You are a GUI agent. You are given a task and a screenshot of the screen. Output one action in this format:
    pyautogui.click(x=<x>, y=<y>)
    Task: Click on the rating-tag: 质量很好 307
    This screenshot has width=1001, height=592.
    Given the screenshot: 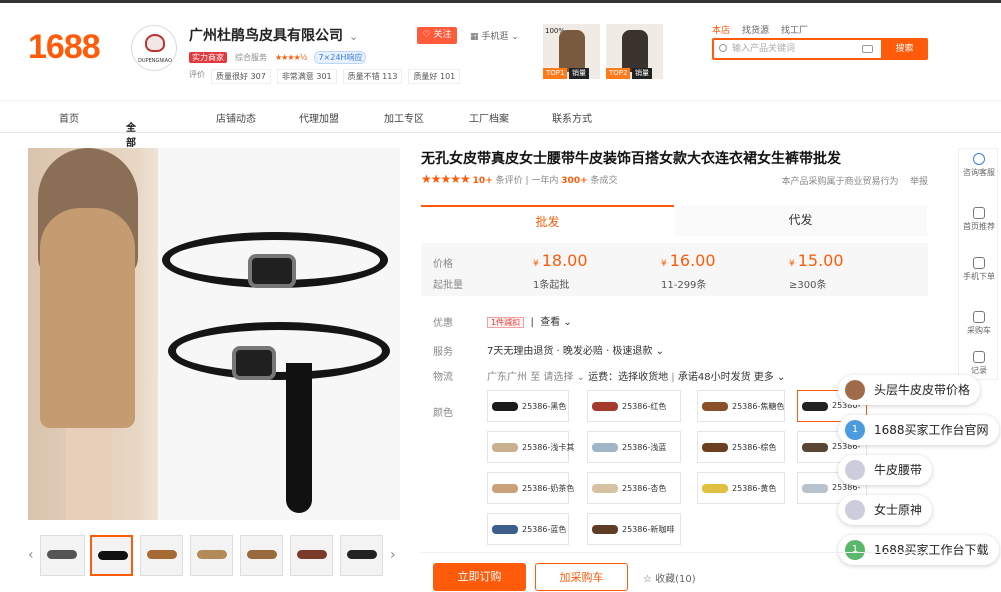 What is the action you would take?
    pyautogui.click(x=241, y=76)
    